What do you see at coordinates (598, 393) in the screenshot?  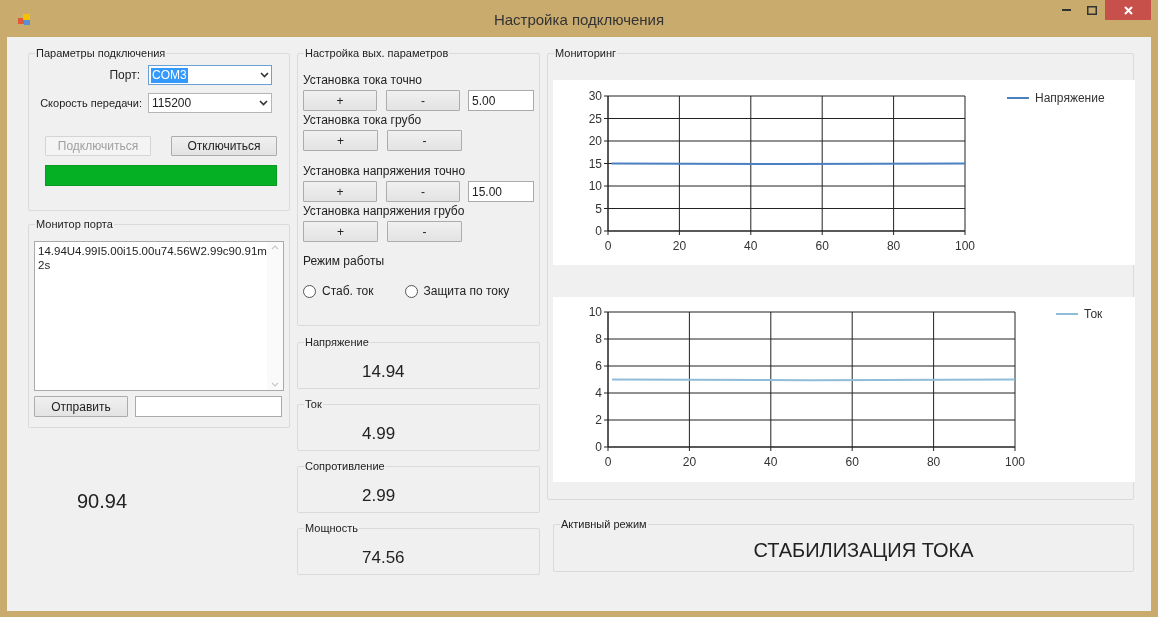 I see `axis-tick-label: 4` at bounding box center [598, 393].